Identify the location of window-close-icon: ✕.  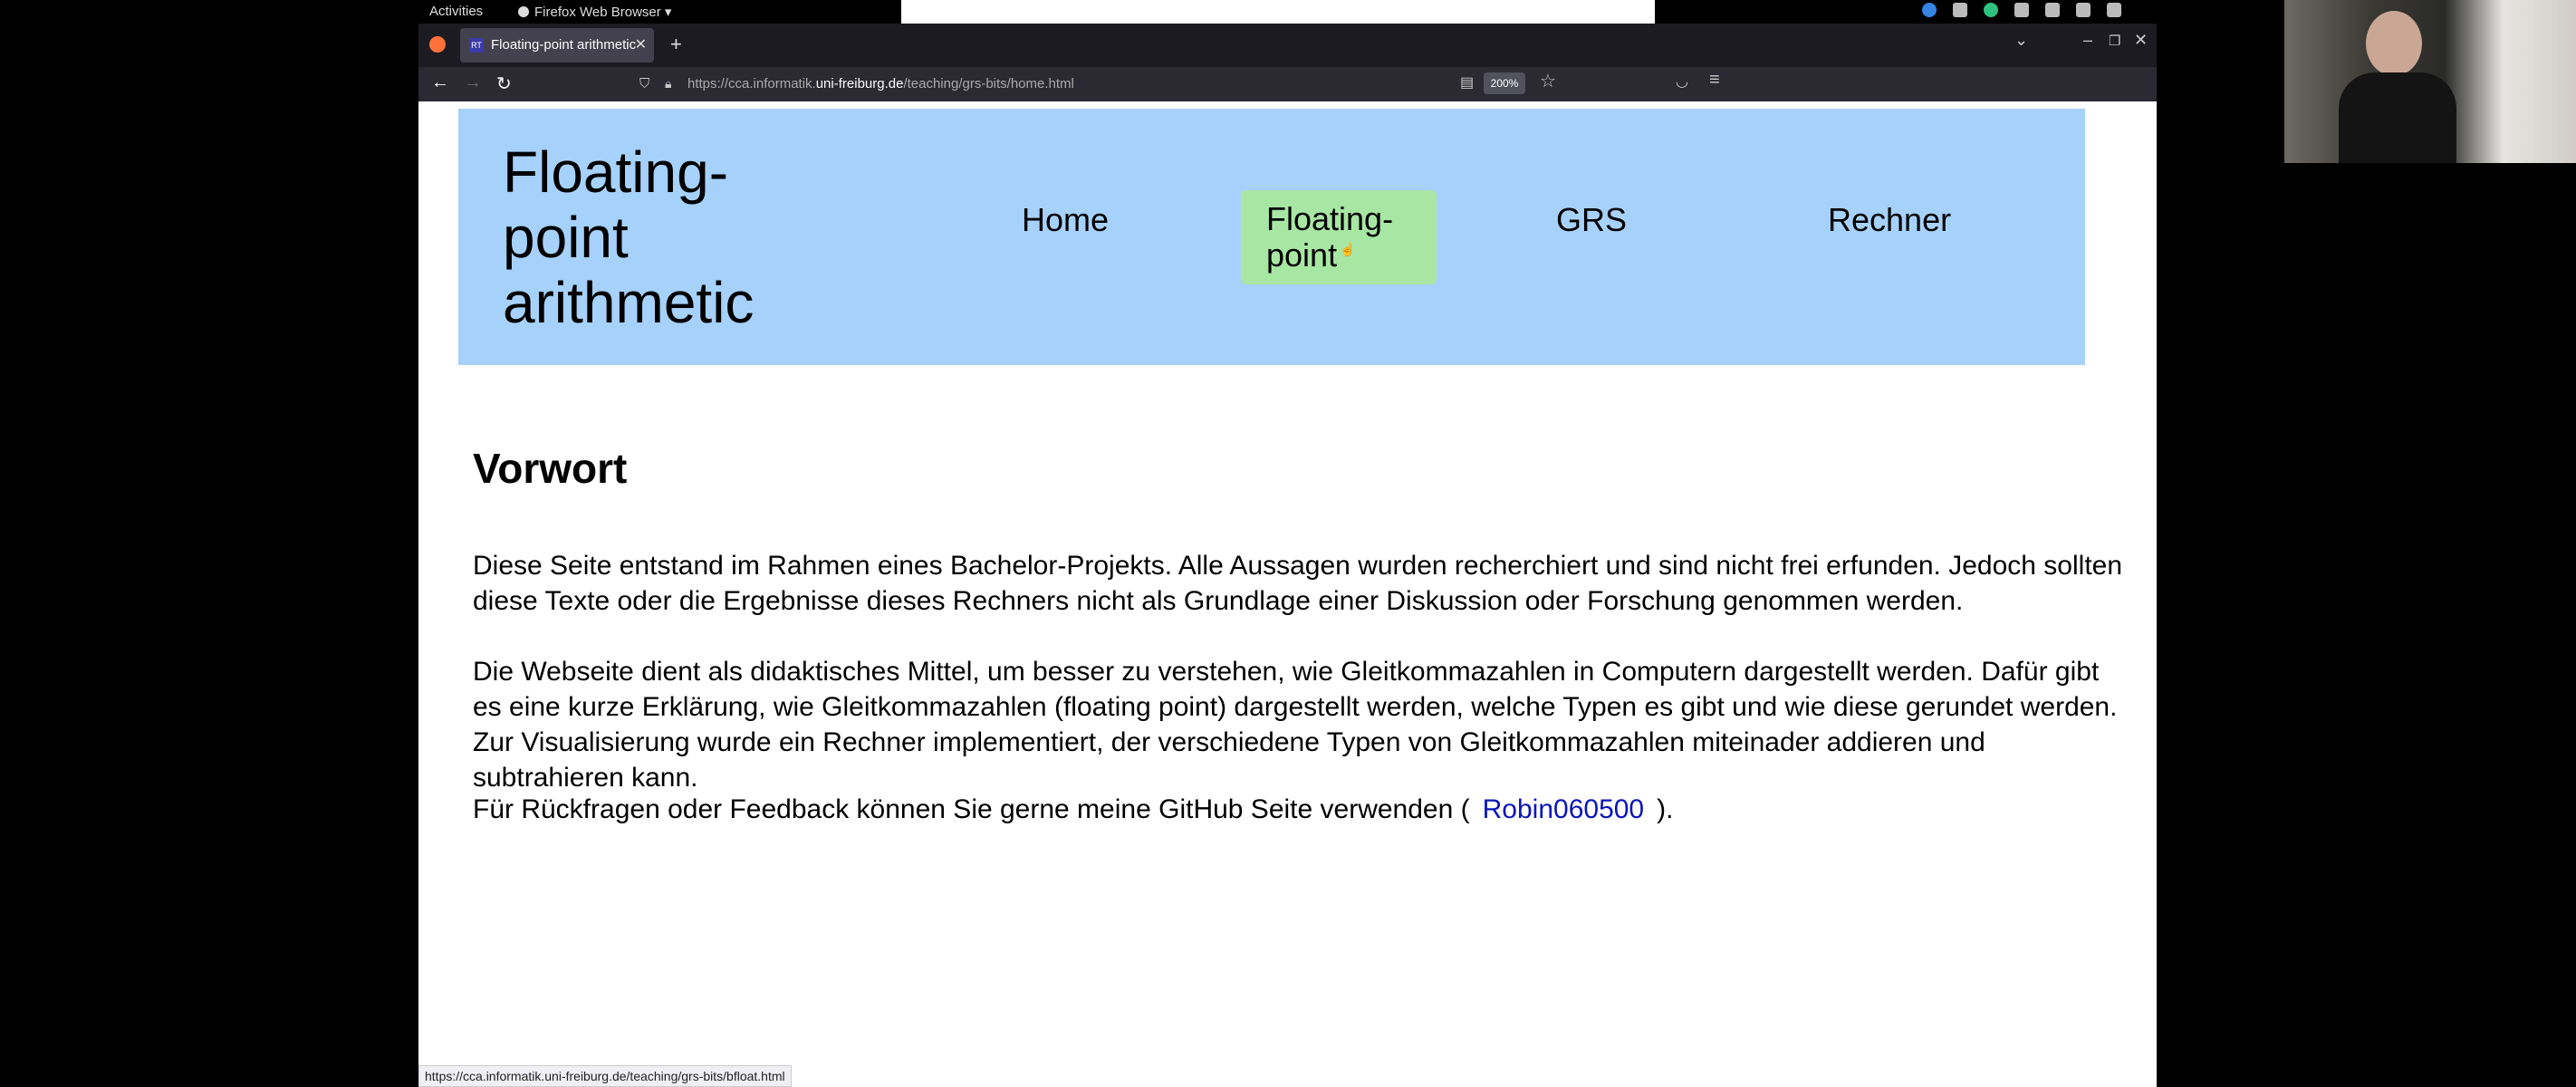
(2141, 40).